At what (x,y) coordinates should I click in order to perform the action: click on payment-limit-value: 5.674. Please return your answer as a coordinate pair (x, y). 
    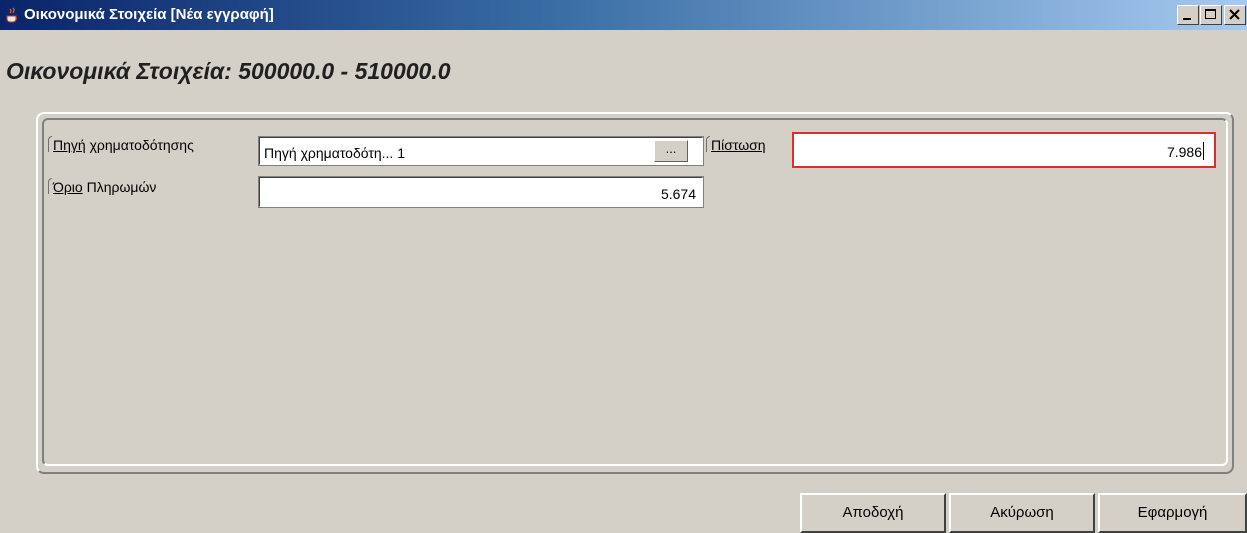
    Looking at the image, I should click on (678, 194).